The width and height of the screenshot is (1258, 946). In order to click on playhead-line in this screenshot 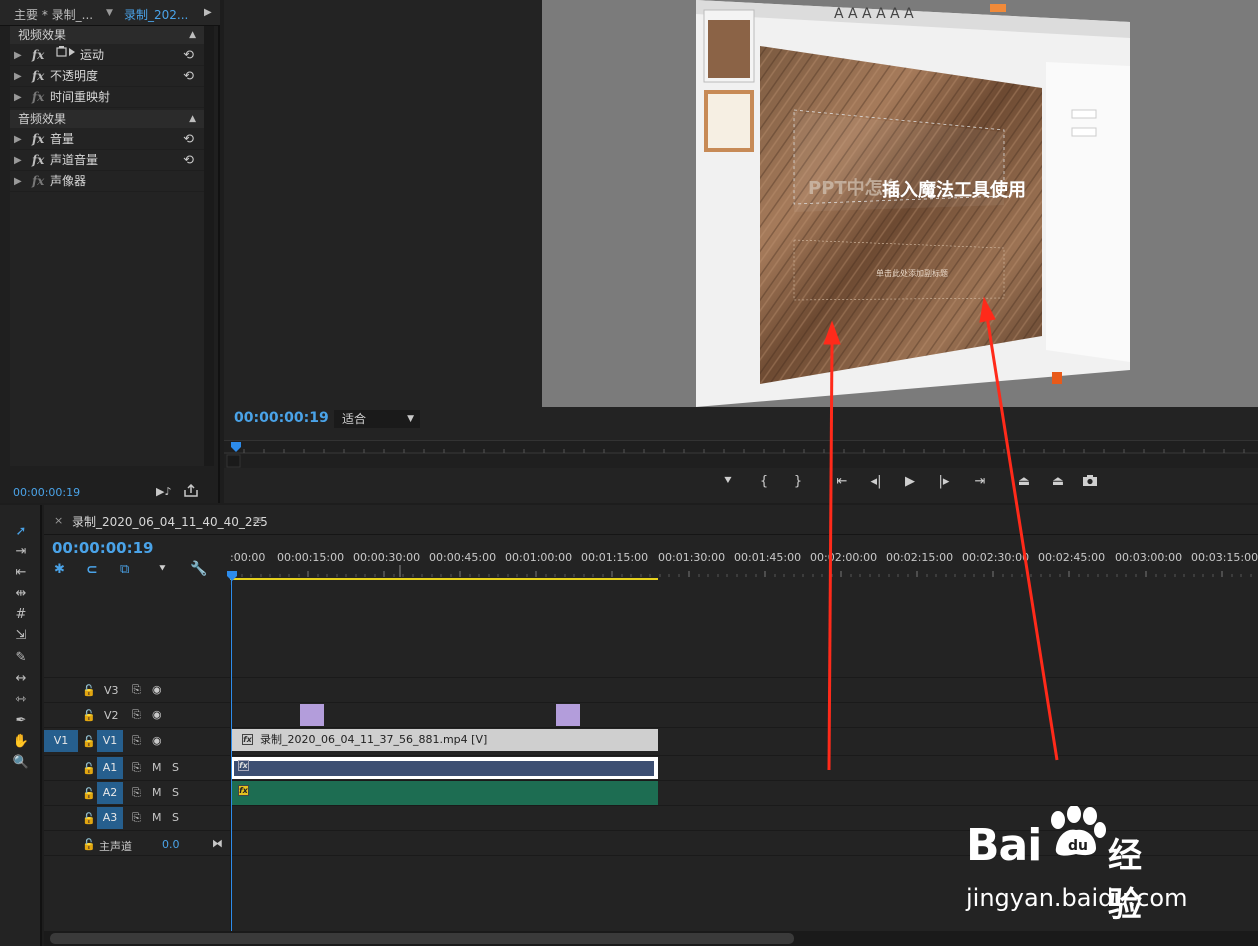, I will do `click(231, 754)`.